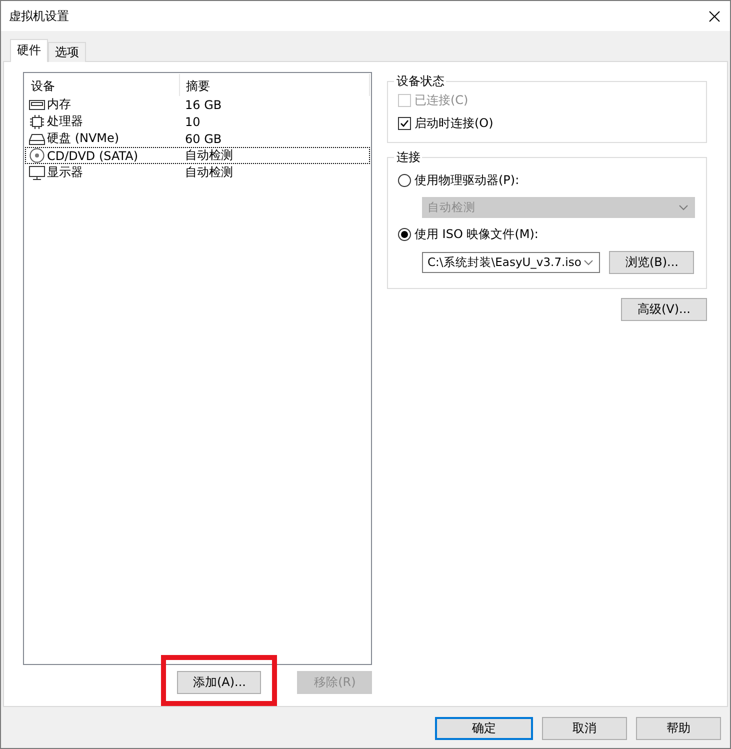 The width and height of the screenshot is (731, 749). I want to click on device-name: 硬盘 (NVMe), so click(83, 138).